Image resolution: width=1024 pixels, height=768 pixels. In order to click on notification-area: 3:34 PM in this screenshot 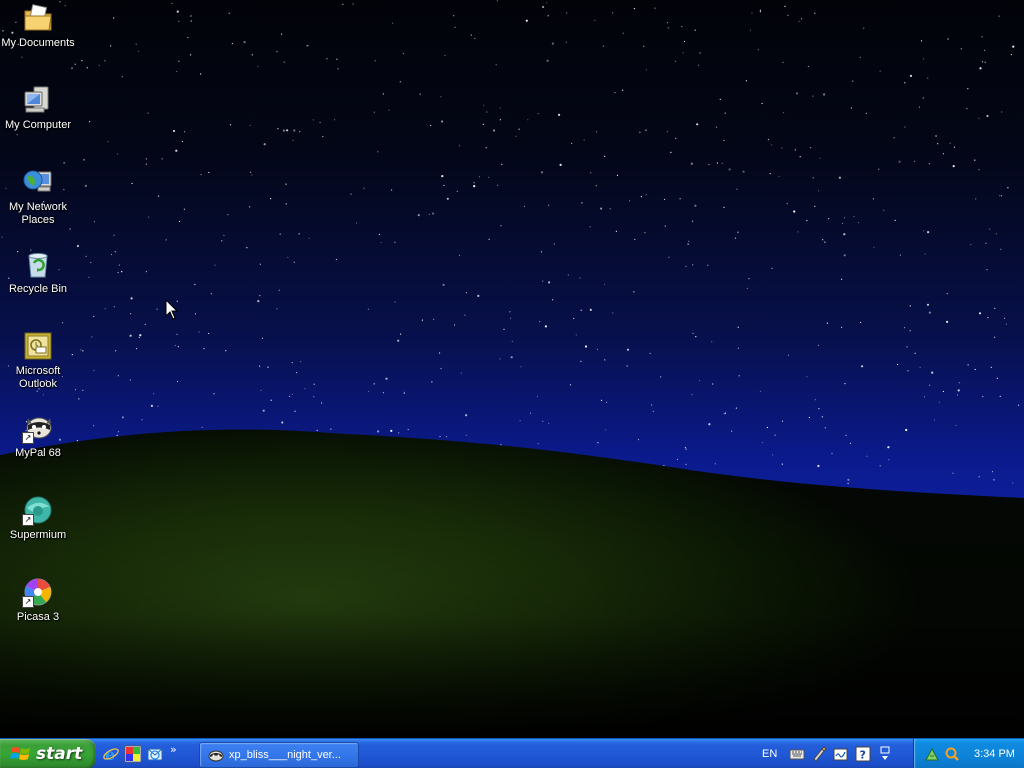, I will do `click(968, 753)`.